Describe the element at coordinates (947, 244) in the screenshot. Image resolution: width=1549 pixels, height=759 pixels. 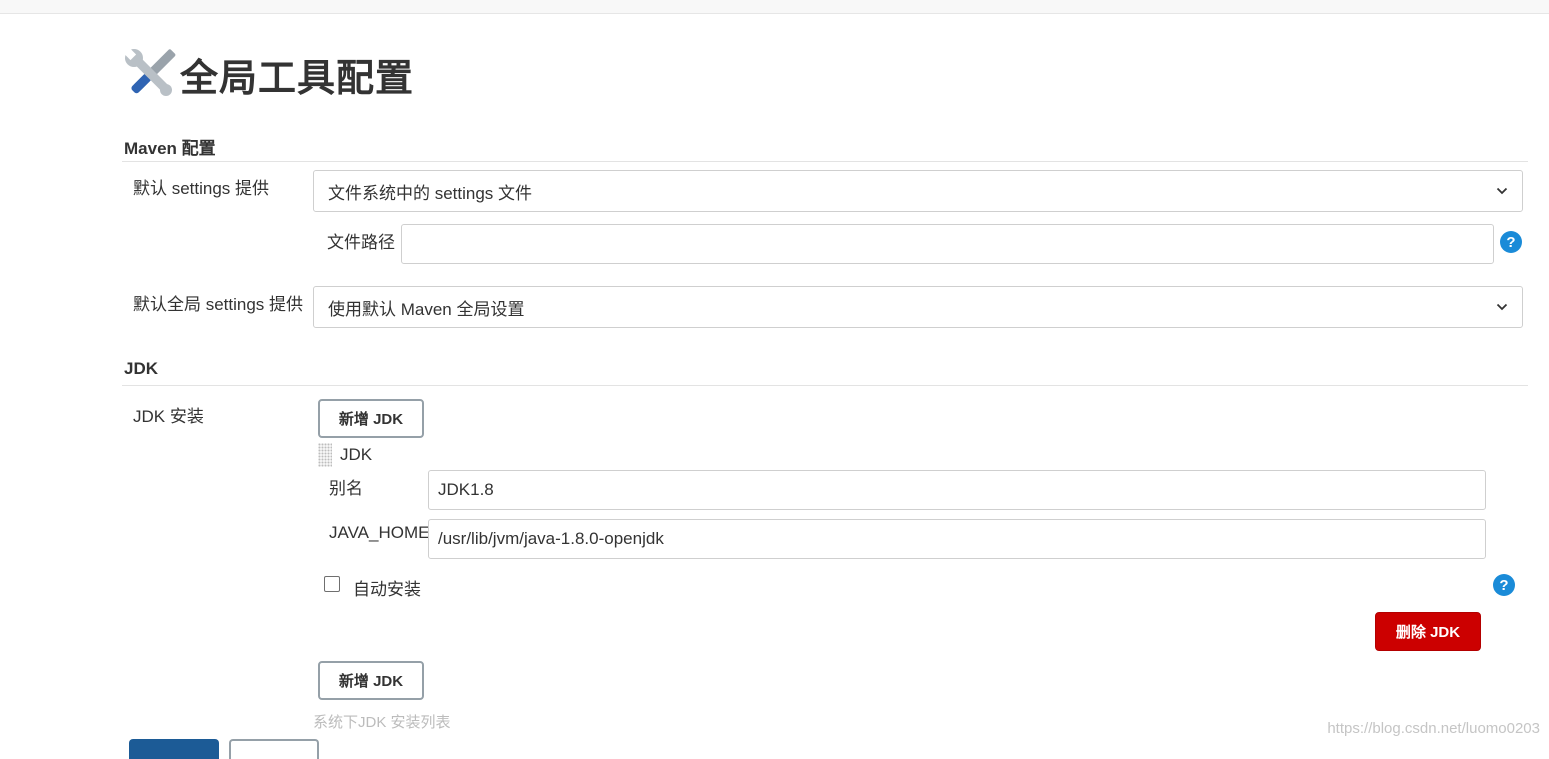
I see `file-path-input` at that location.